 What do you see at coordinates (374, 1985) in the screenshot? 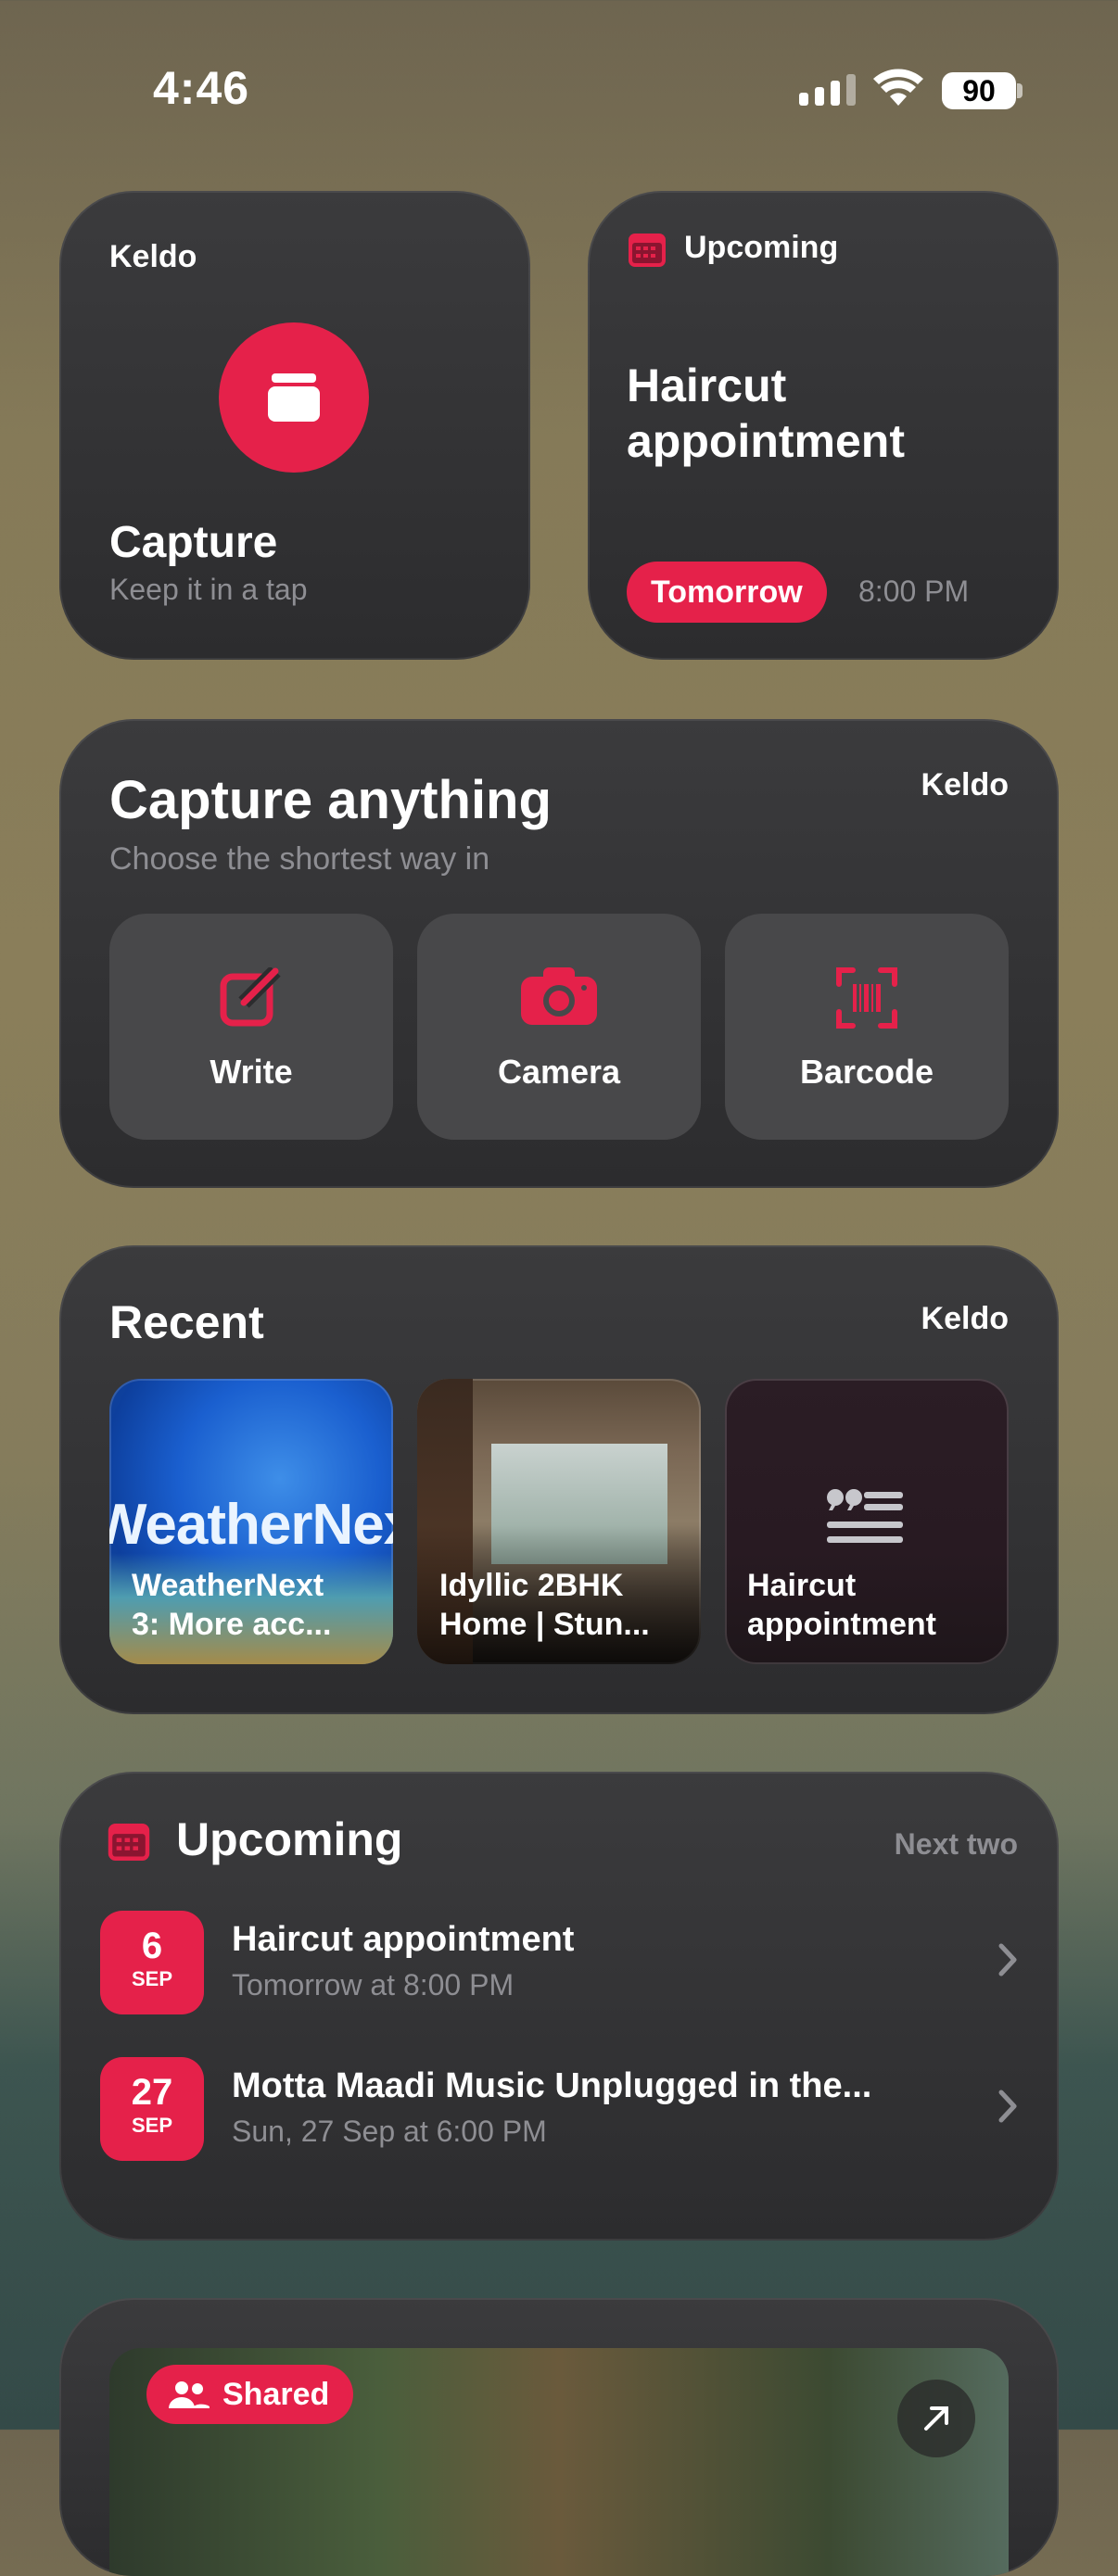
I see `event-when: Tomorrow at 8:00 PM` at bounding box center [374, 1985].